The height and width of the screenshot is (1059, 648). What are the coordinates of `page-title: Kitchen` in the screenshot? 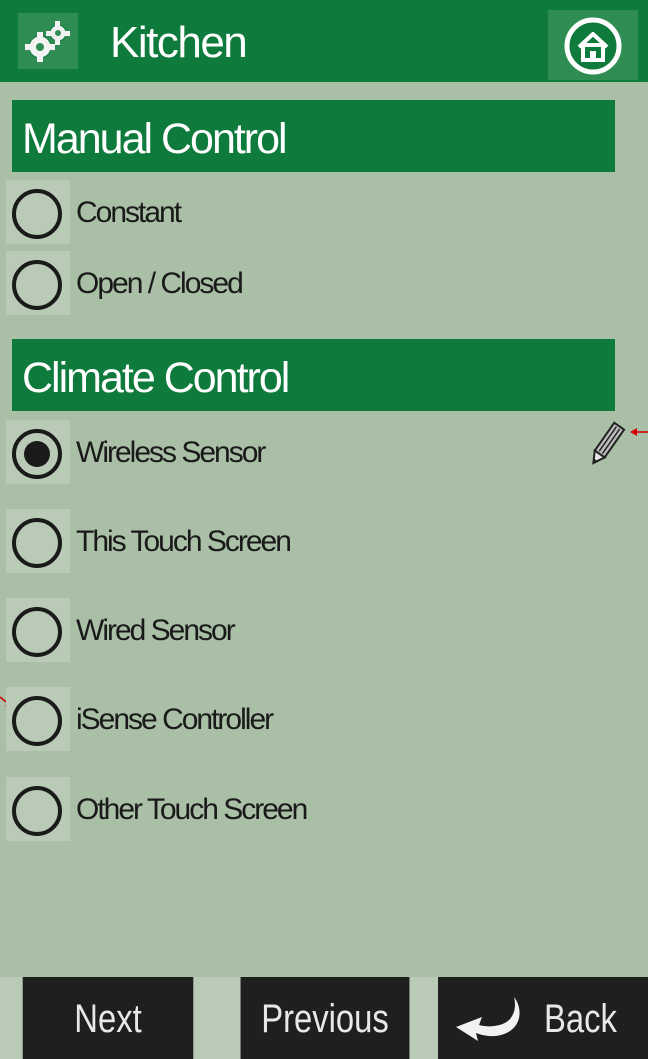 It's located at (179, 42).